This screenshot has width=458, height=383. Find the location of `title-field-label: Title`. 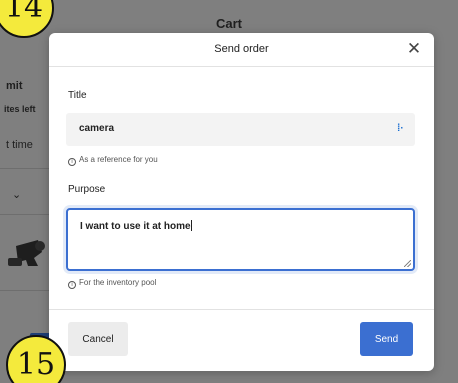

title-field-label: Title is located at coordinates (77, 95).